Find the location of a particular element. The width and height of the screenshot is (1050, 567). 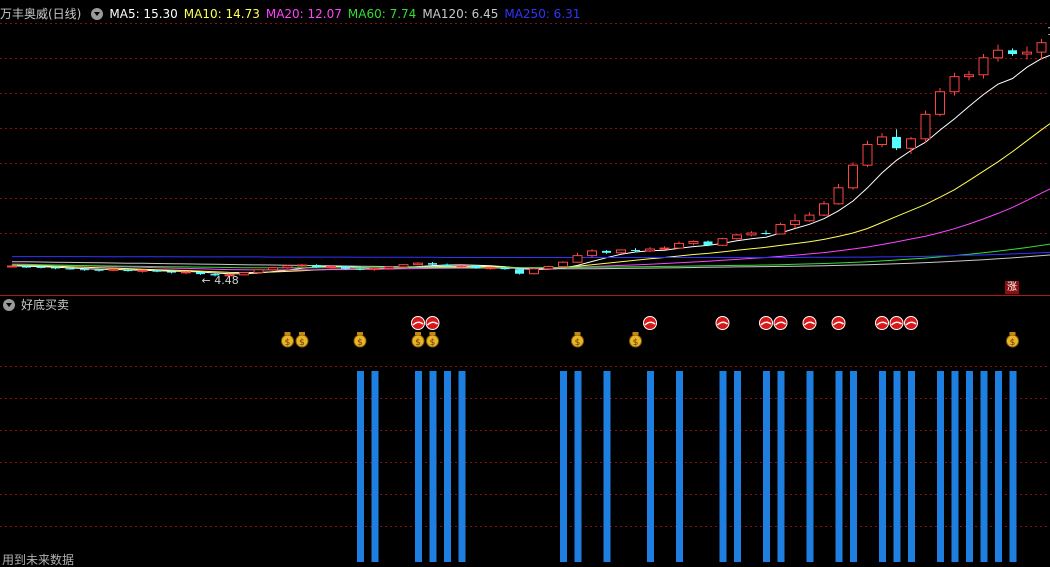

footer-note: 用到未来数据 is located at coordinates (38, 560).